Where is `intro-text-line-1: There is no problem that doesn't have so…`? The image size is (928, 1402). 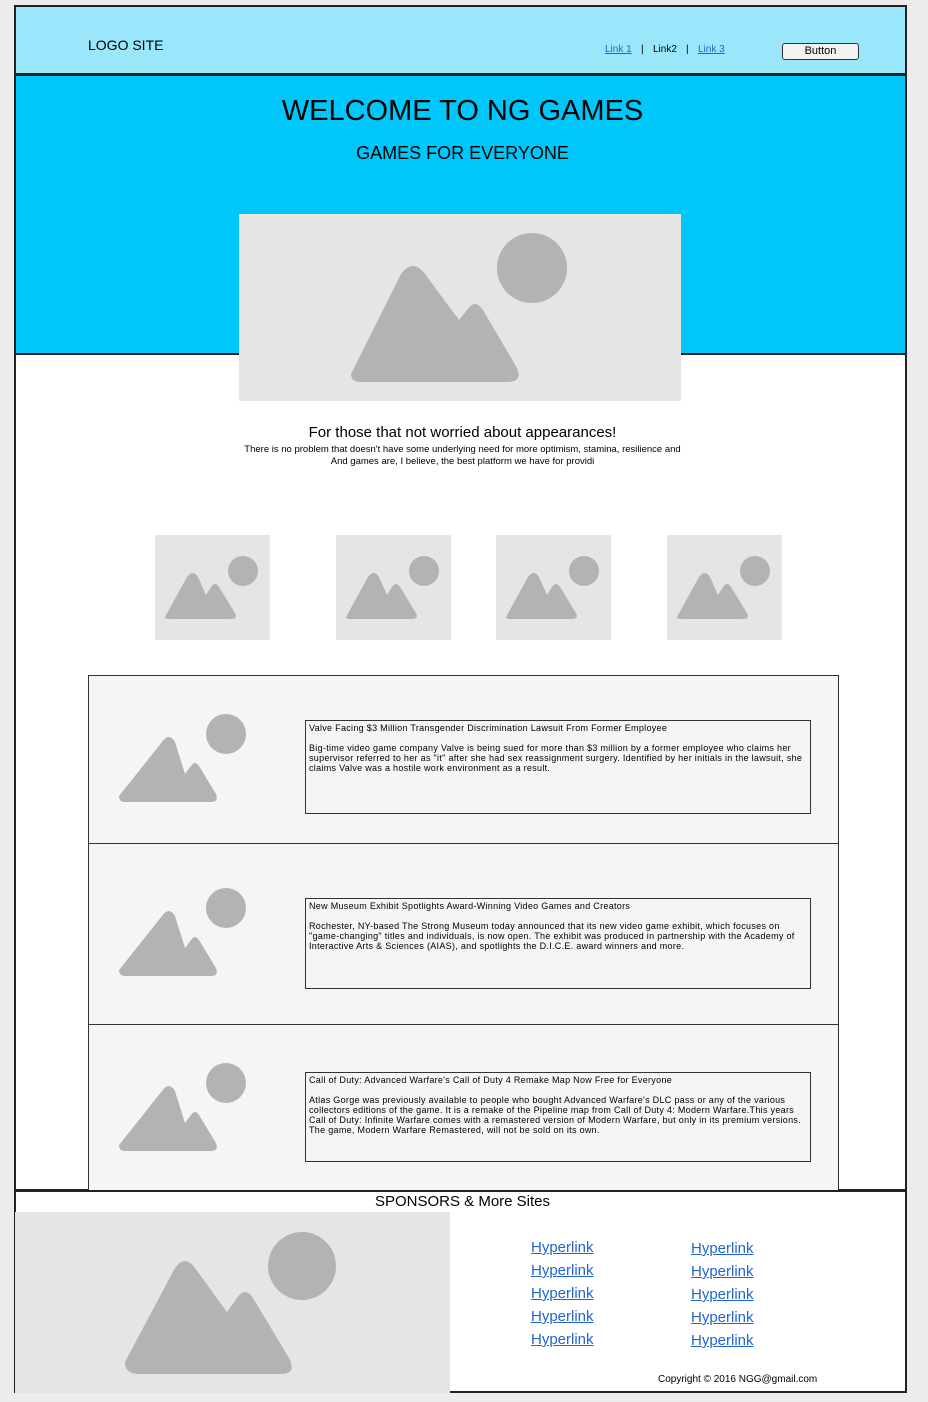 intro-text-line-1: There is no problem that doesn't have so… is located at coordinates (462, 449).